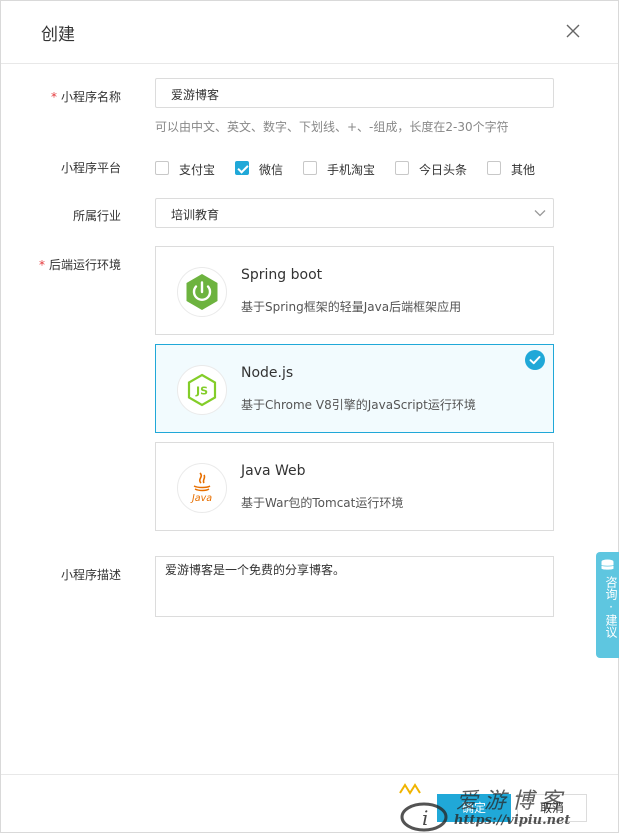 The image size is (619, 833). I want to click on dialog-title: 创建, so click(58, 35).